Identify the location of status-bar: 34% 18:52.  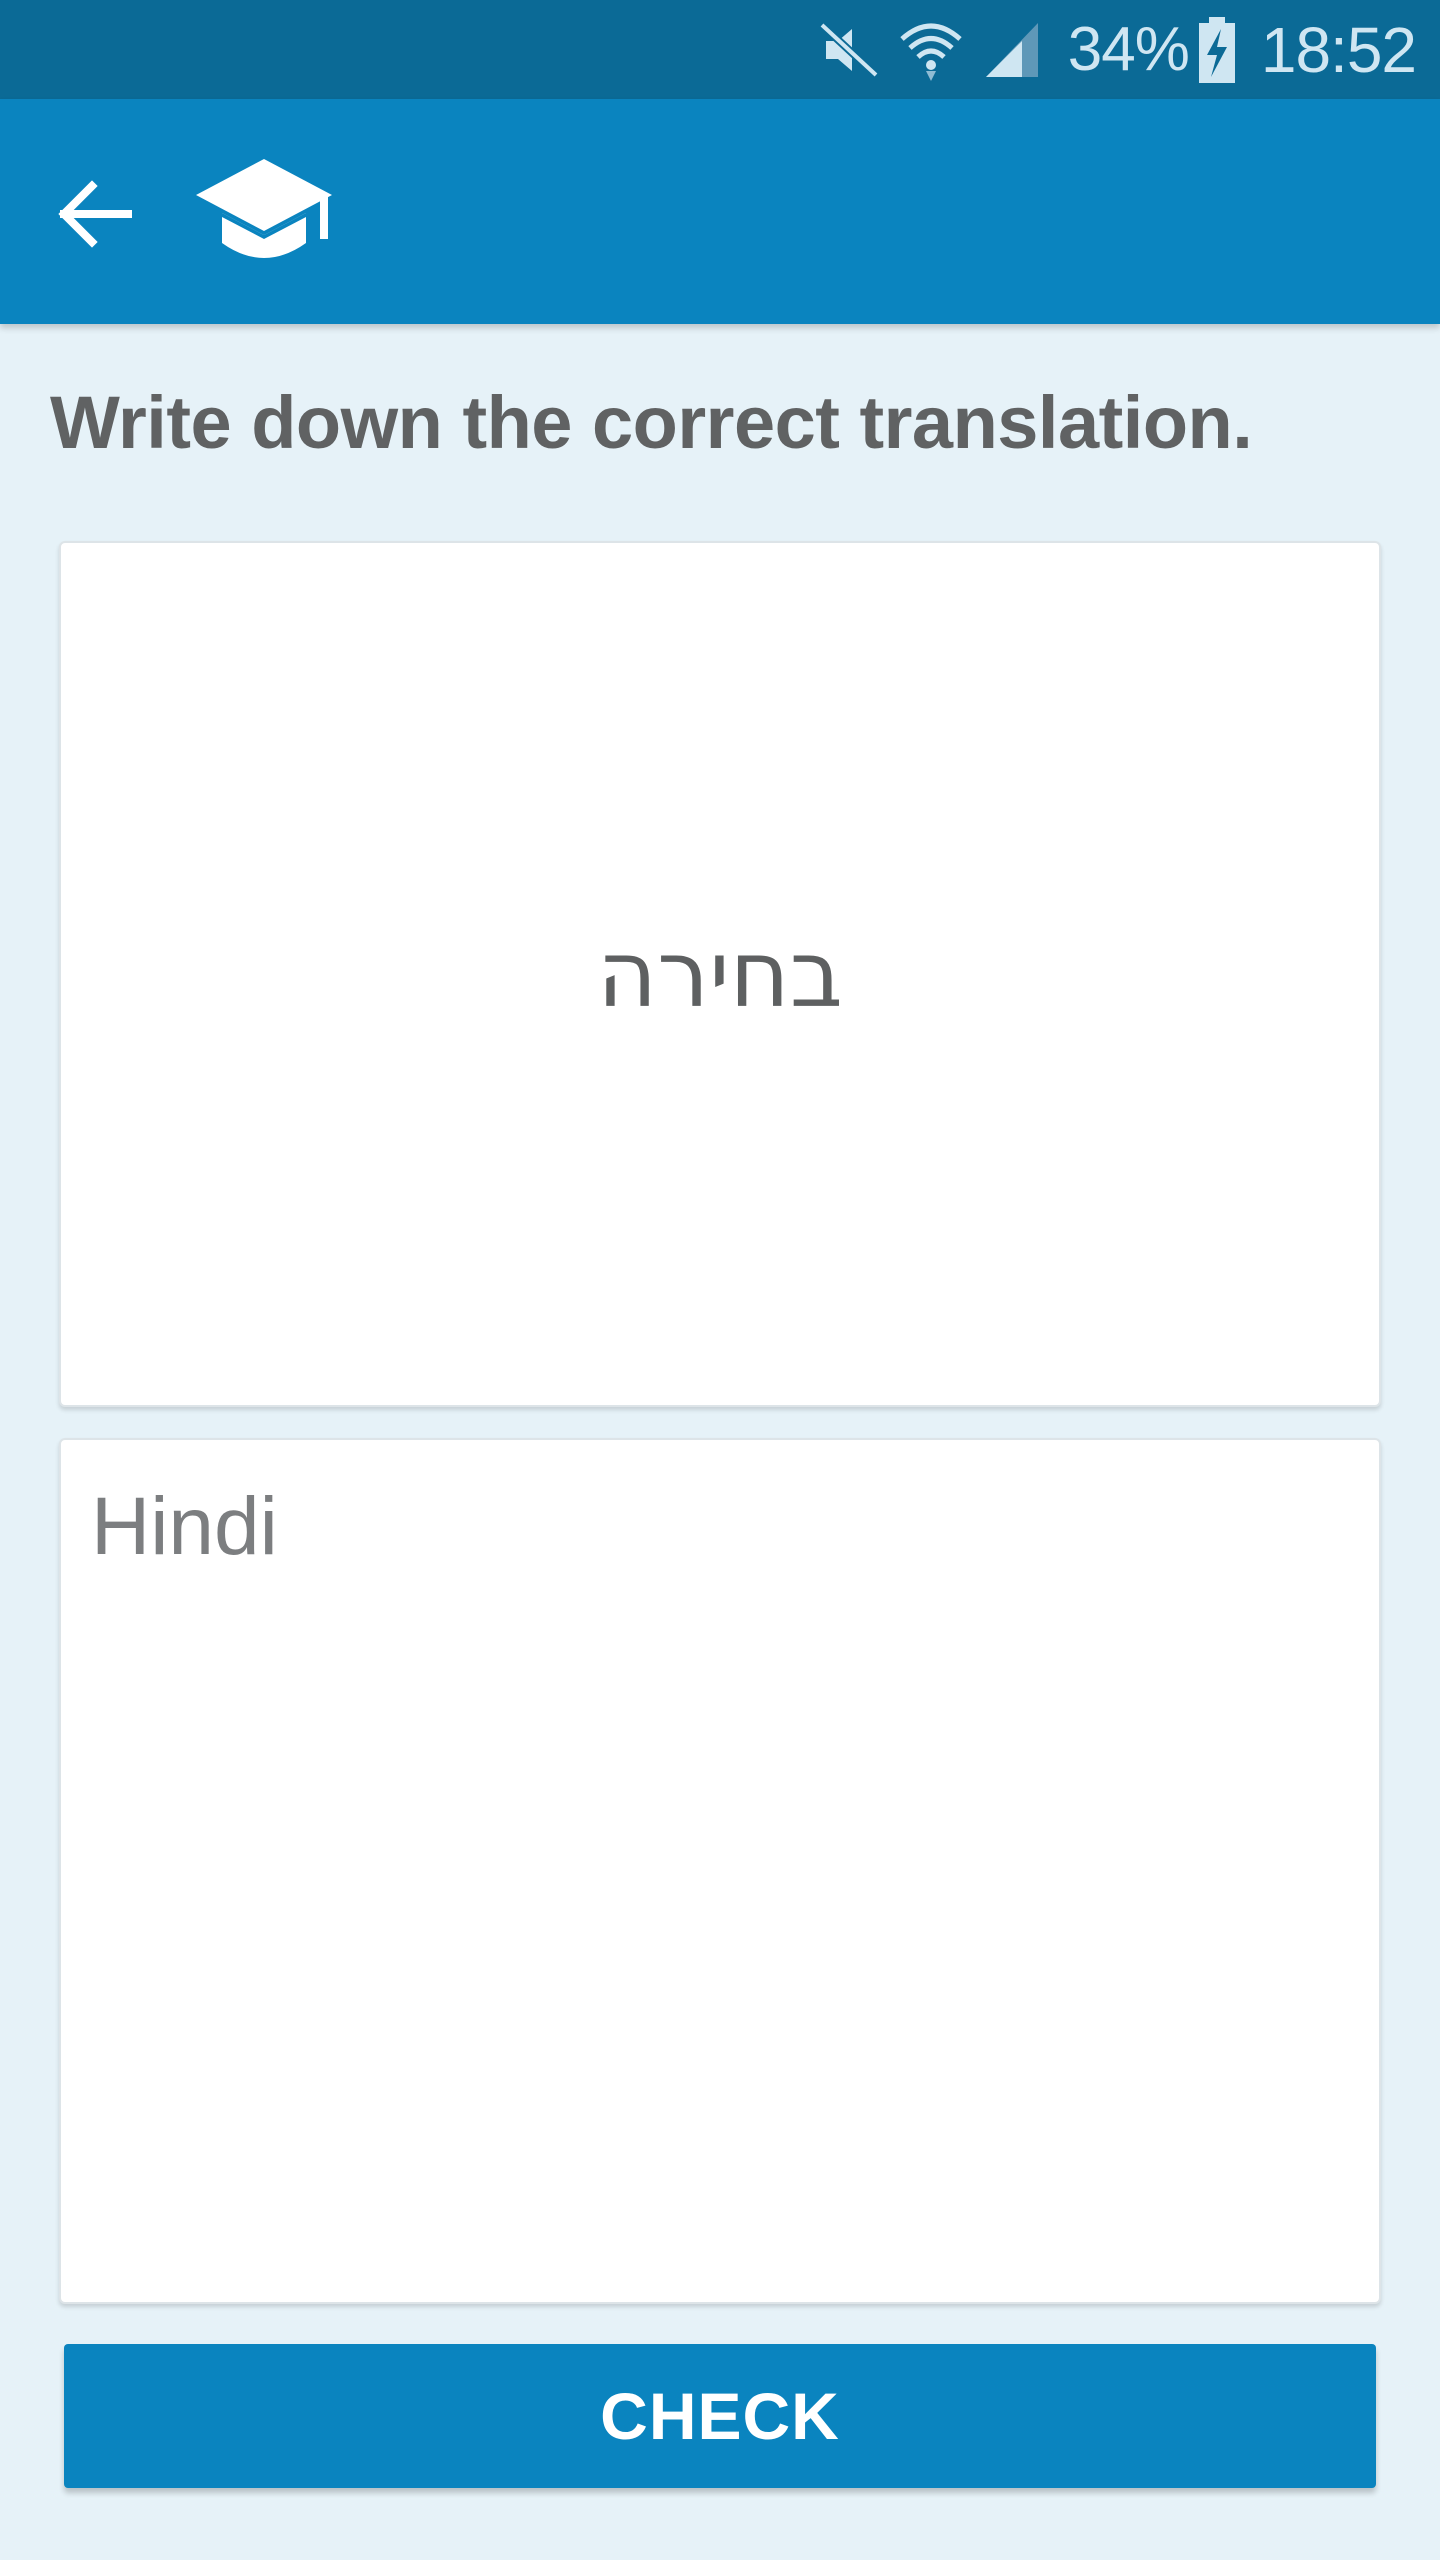
(720, 49).